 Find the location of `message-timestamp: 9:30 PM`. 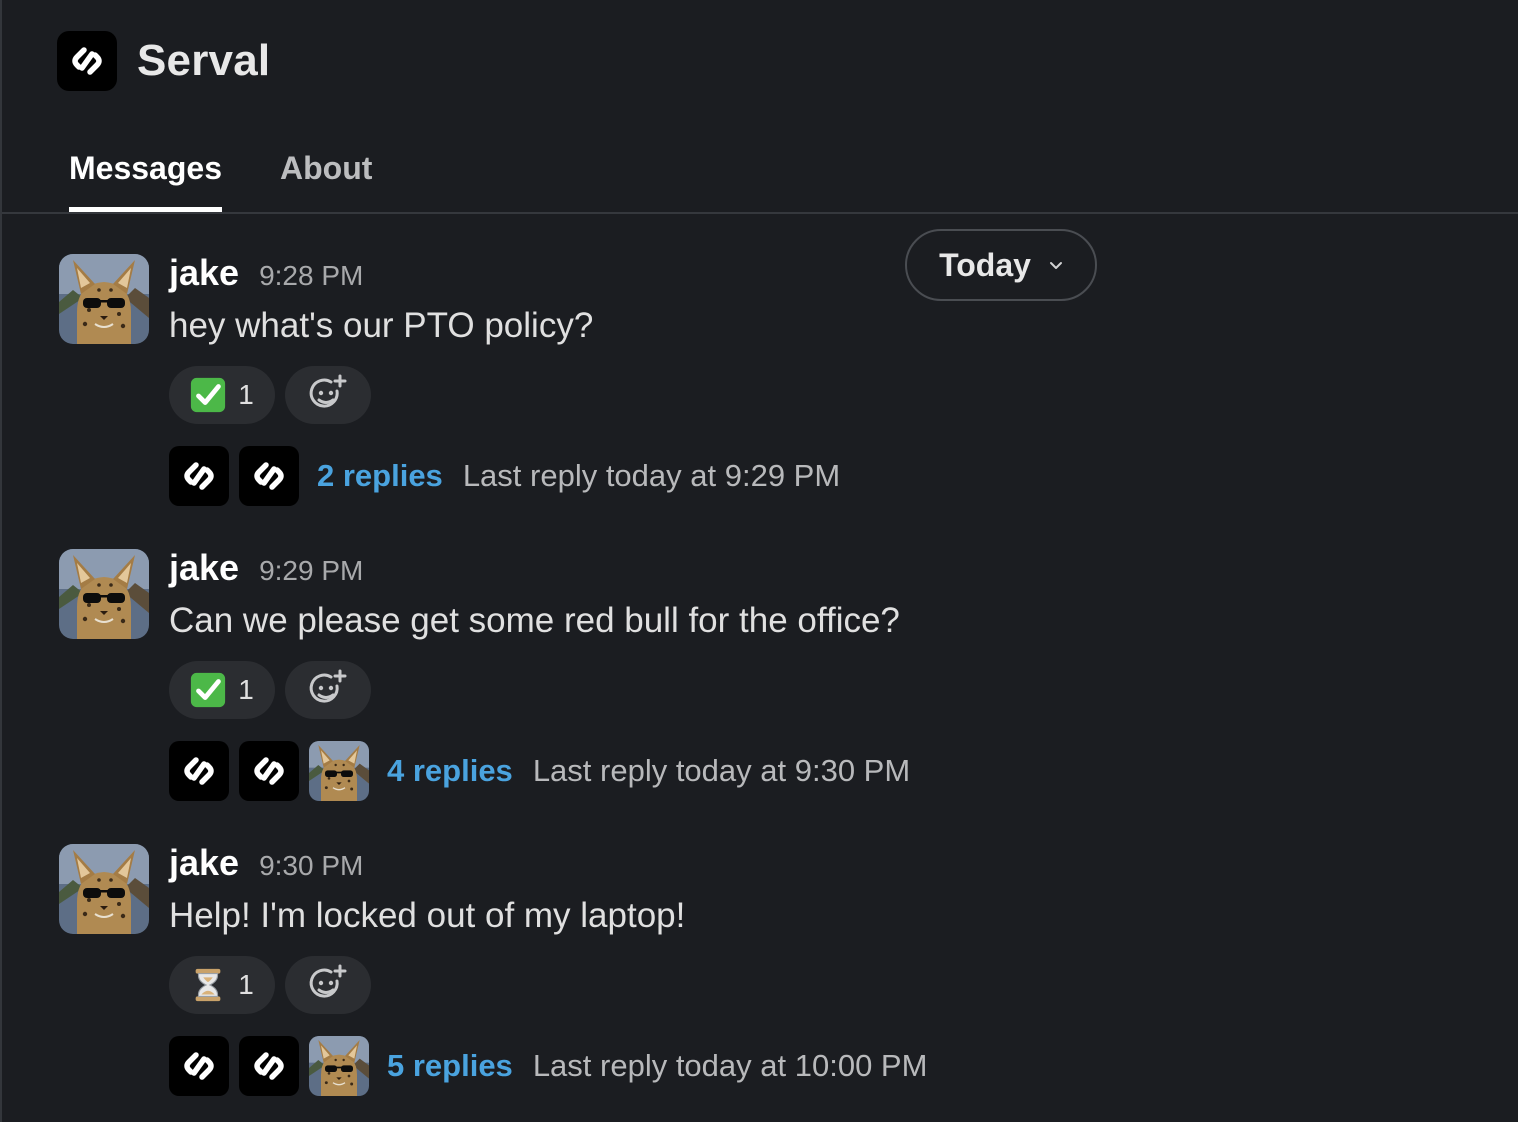

message-timestamp: 9:30 PM is located at coordinates (311, 866).